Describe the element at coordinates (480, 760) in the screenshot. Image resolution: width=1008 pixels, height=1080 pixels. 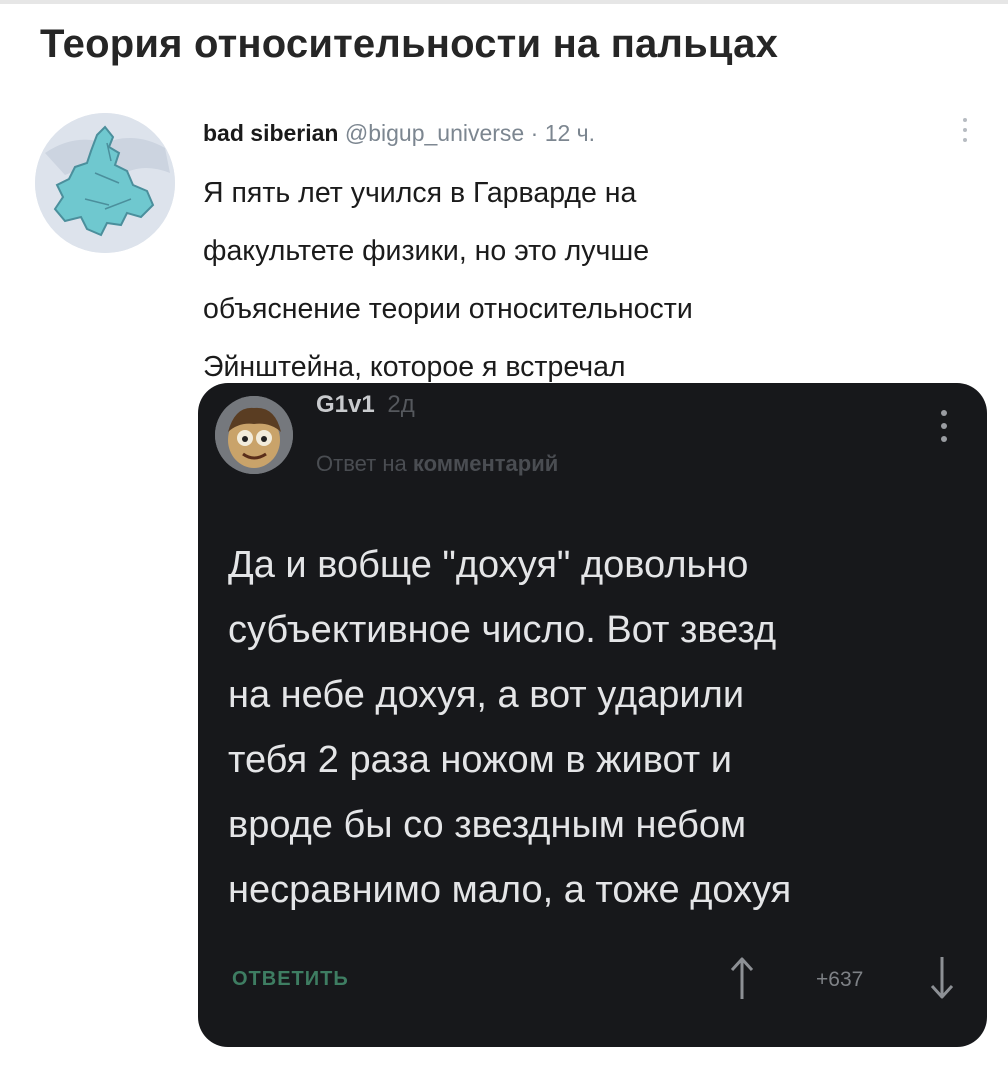
I see `comment-body-line: тебя 2 раза ножом в живот и` at that location.